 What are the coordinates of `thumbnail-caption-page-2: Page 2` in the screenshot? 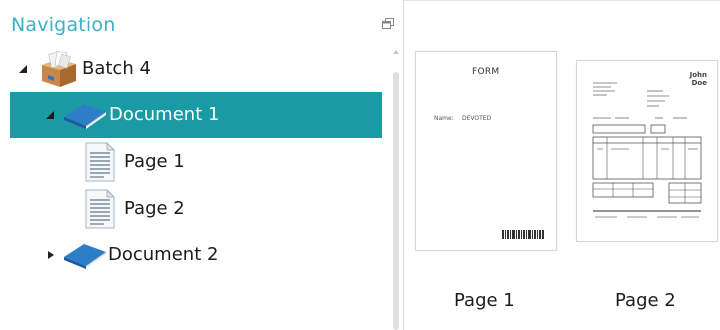 It's located at (645, 300).